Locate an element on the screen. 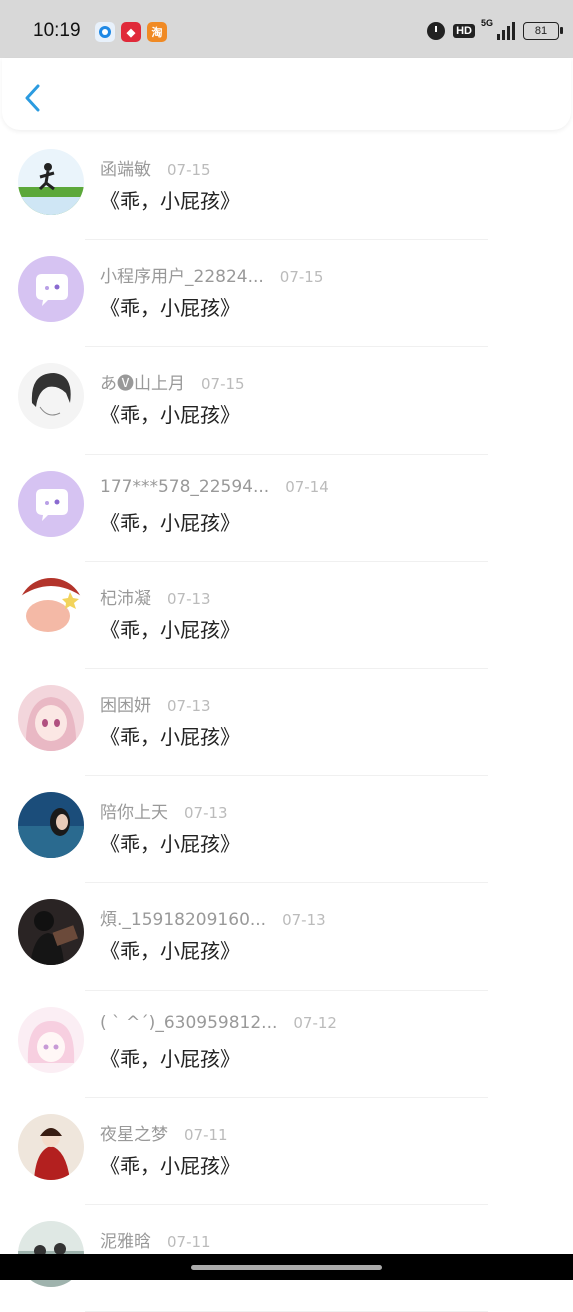  name-row: 177***578_22594... 07-14 is located at coordinates (214, 487).